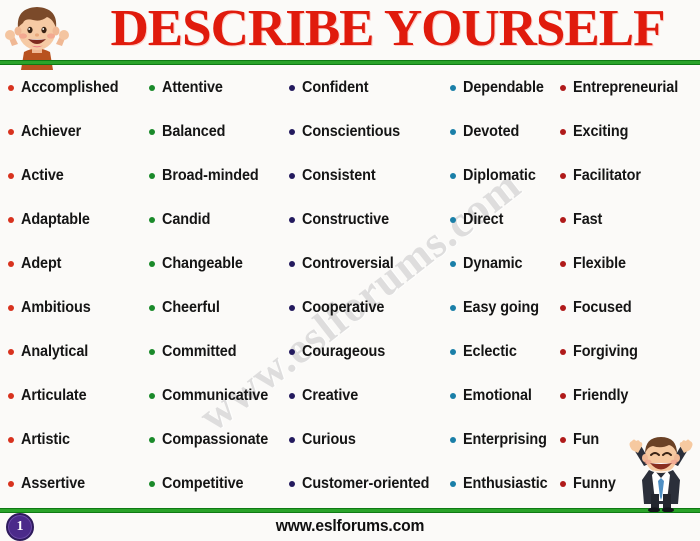 This screenshot has width=700, height=541. What do you see at coordinates (661, 474) in the screenshot?
I see `cheering-businessman-icon` at bounding box center [661, 474].